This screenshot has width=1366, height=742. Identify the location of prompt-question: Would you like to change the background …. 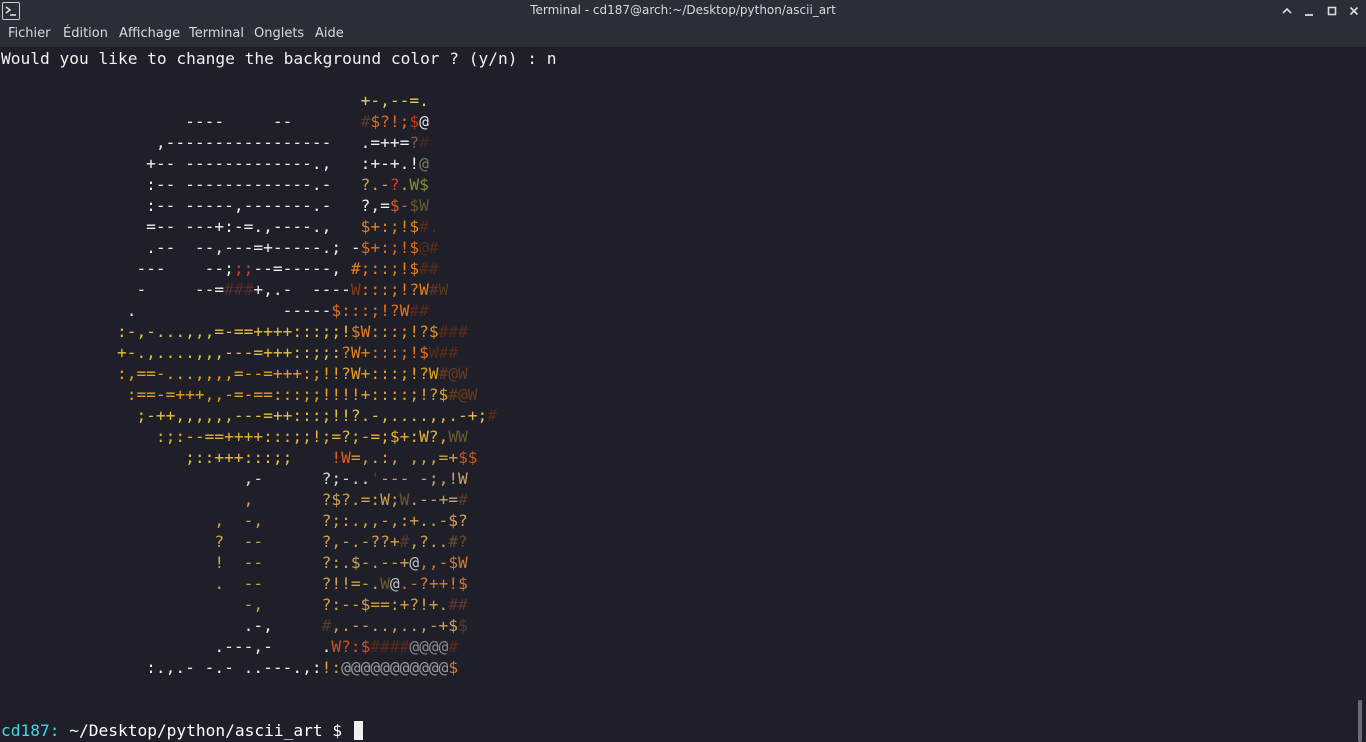
(279, 58).